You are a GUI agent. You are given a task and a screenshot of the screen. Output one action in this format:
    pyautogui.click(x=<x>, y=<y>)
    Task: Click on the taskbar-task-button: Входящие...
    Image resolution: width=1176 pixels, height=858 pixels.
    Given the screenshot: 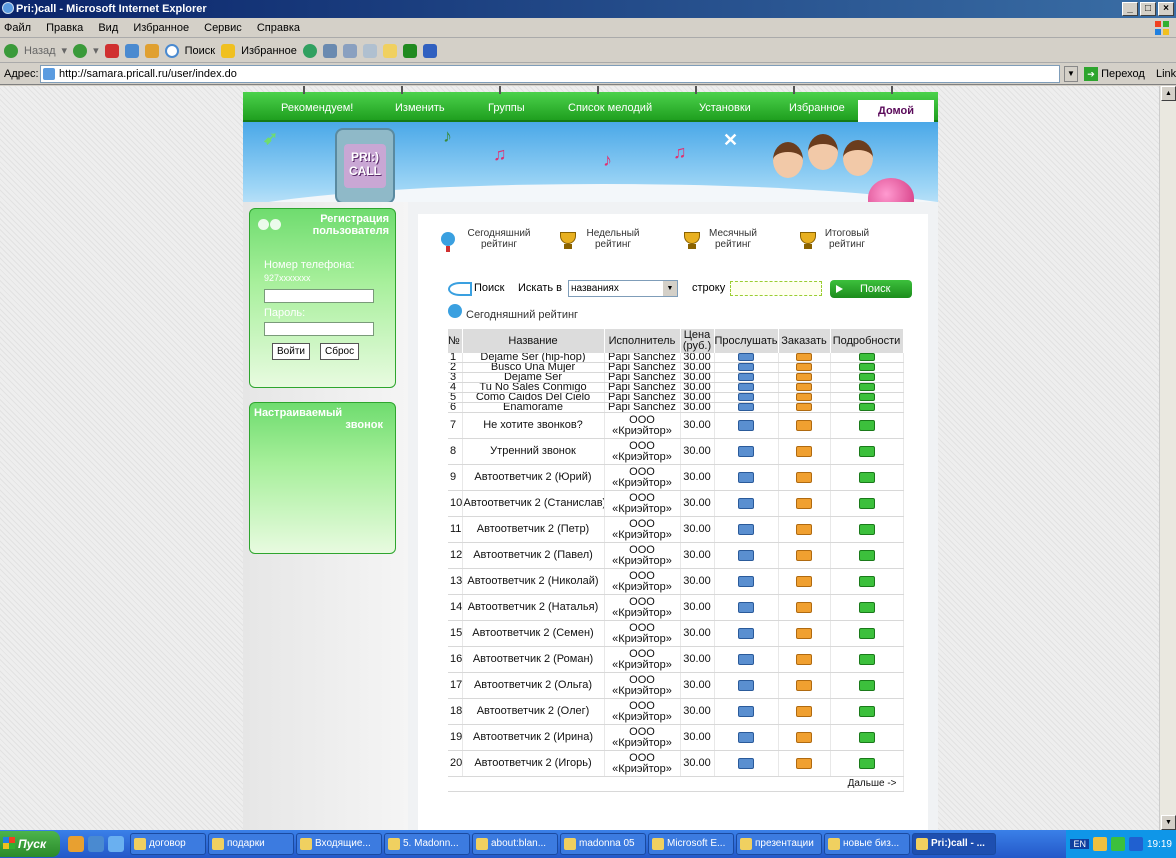 What is the action you would take?
    pyautogui.click(x=339, y=844)
    